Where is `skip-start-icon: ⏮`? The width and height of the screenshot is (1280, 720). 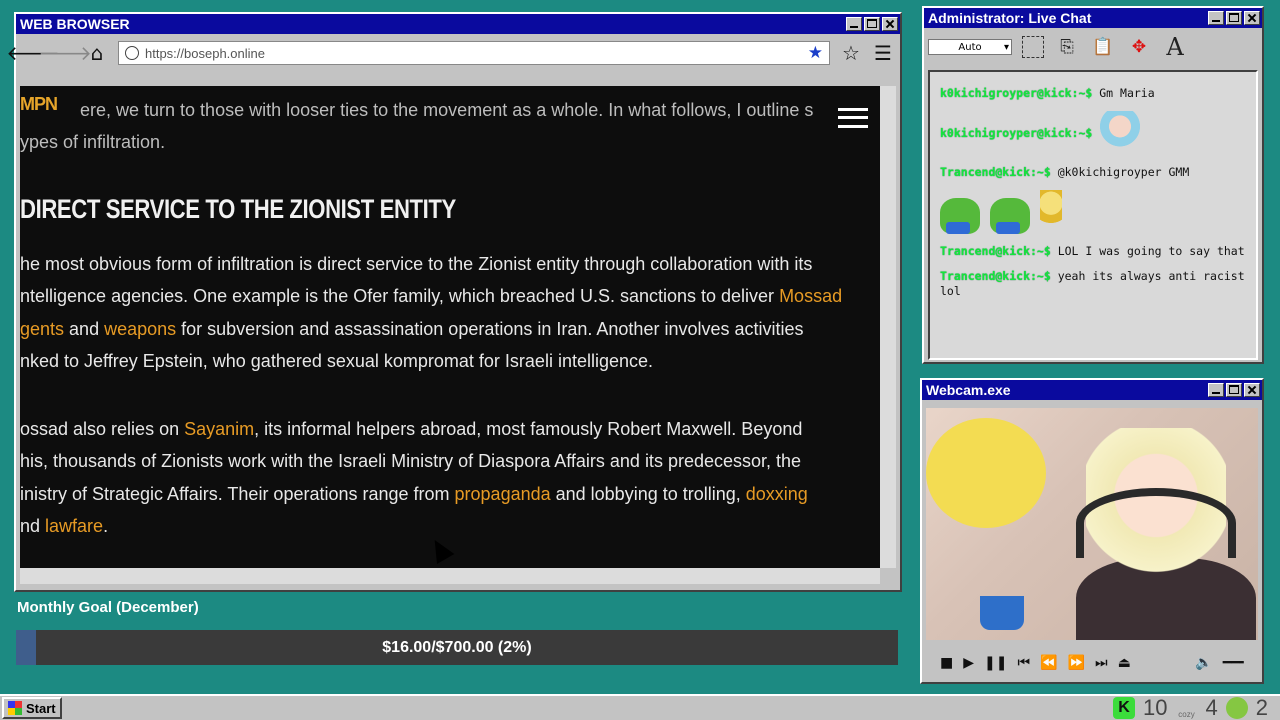 skip-start-icon: ⏮ is located at coordinates (1023, 663).